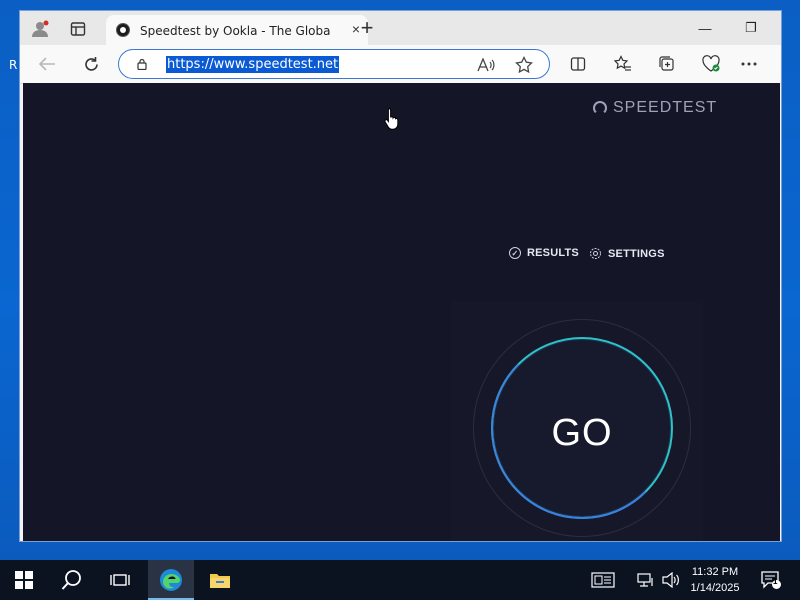 The image size is (800, 600). I want to click on brand-text: SPEEDTEST, so click(665, 107).